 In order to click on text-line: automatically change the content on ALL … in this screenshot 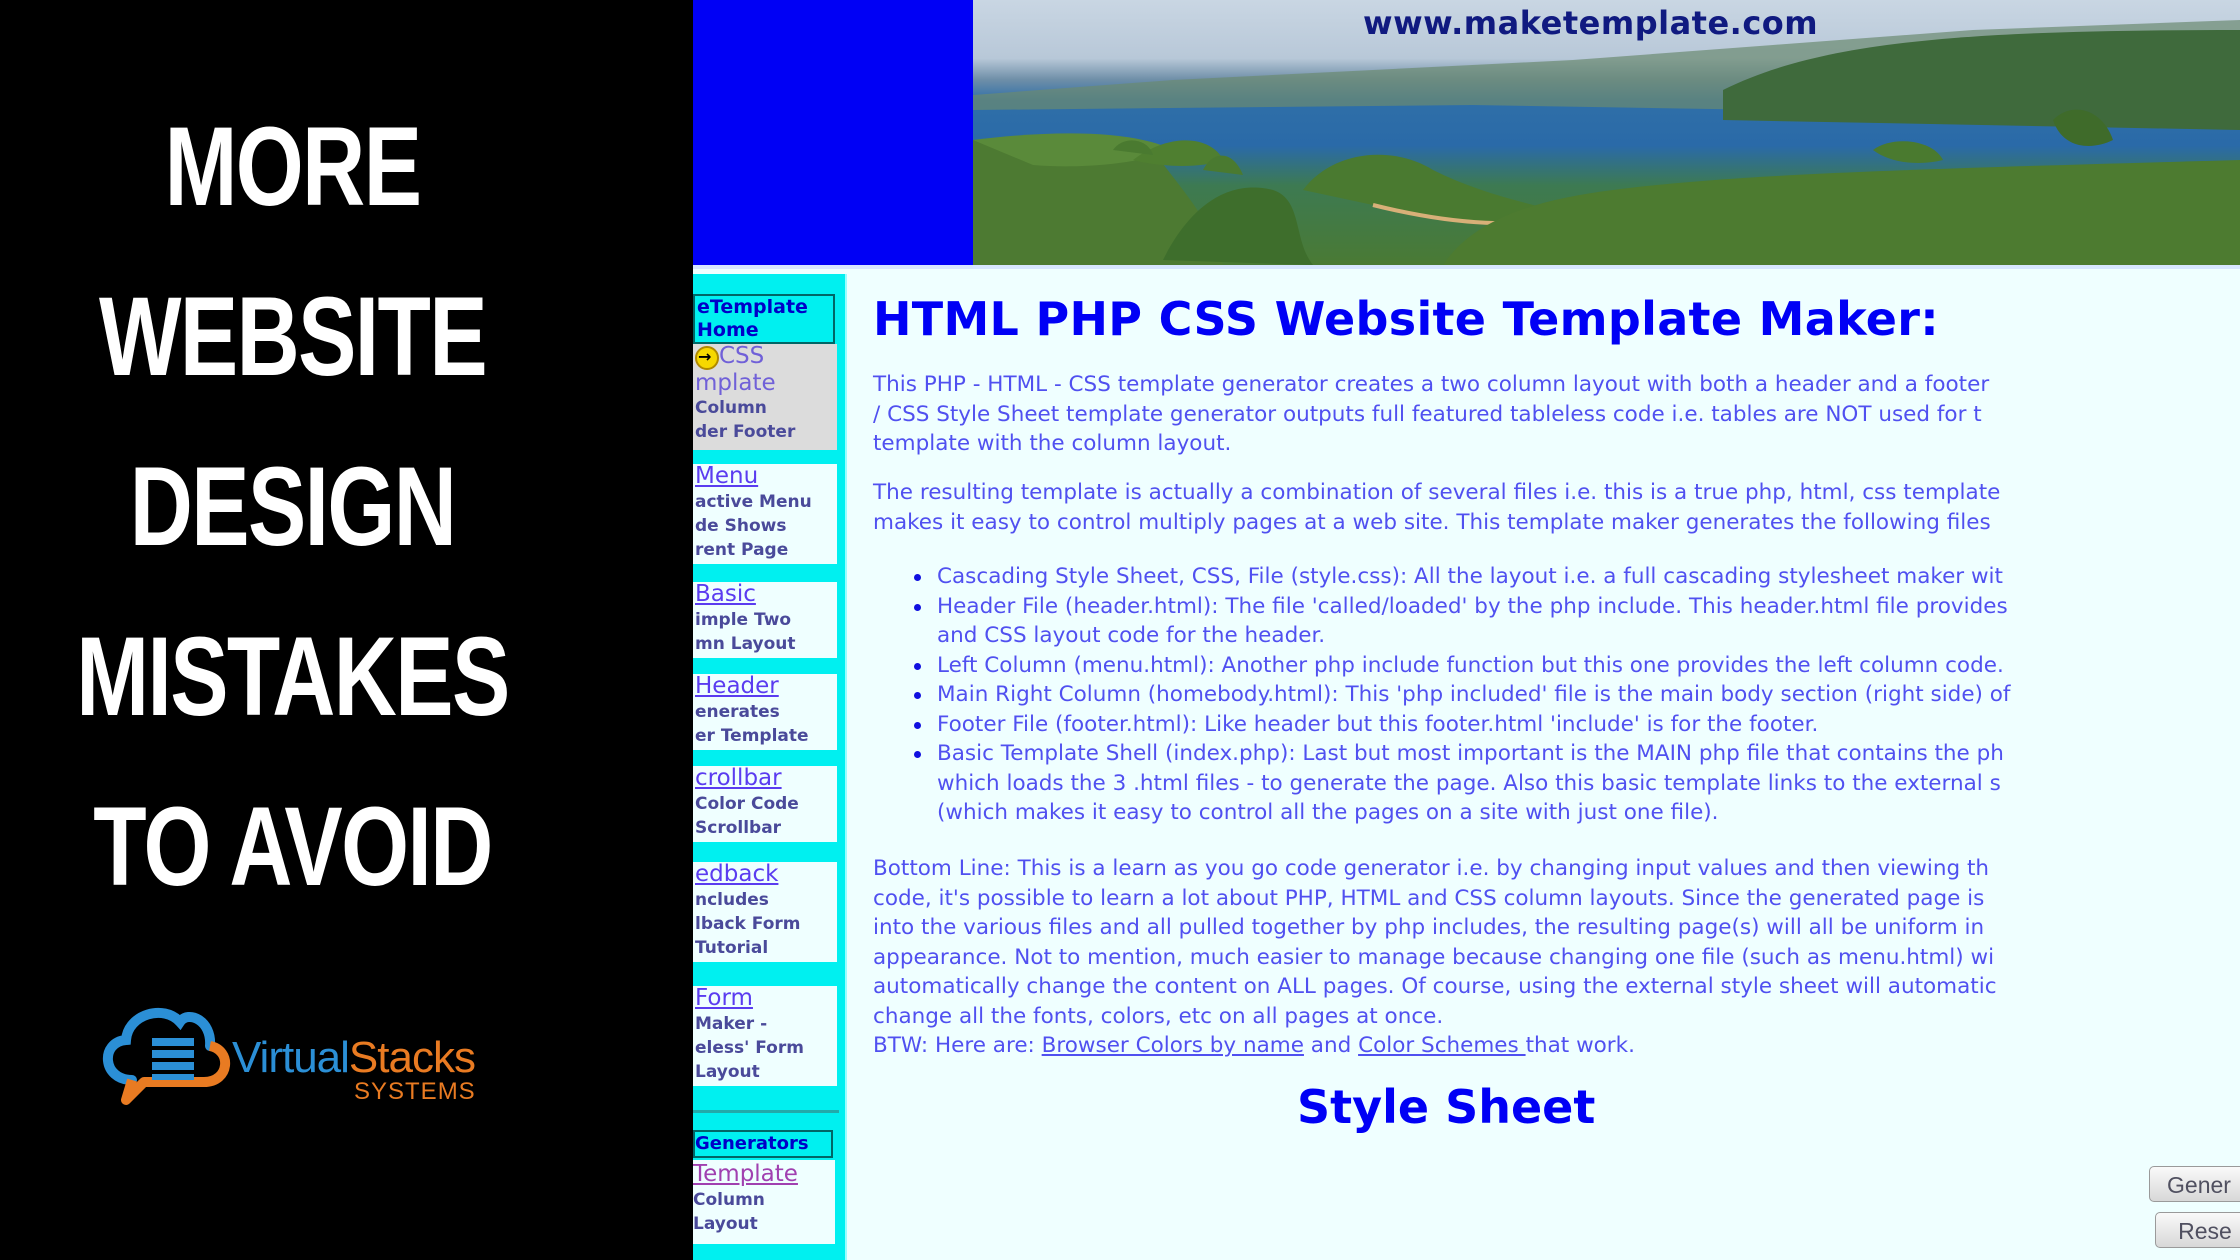, I will do `click(1435, 986)`.